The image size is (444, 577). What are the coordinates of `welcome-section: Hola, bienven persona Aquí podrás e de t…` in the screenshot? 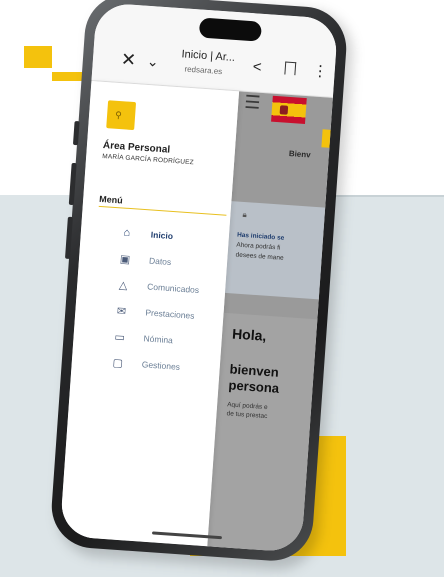 It's located at (262, 432).